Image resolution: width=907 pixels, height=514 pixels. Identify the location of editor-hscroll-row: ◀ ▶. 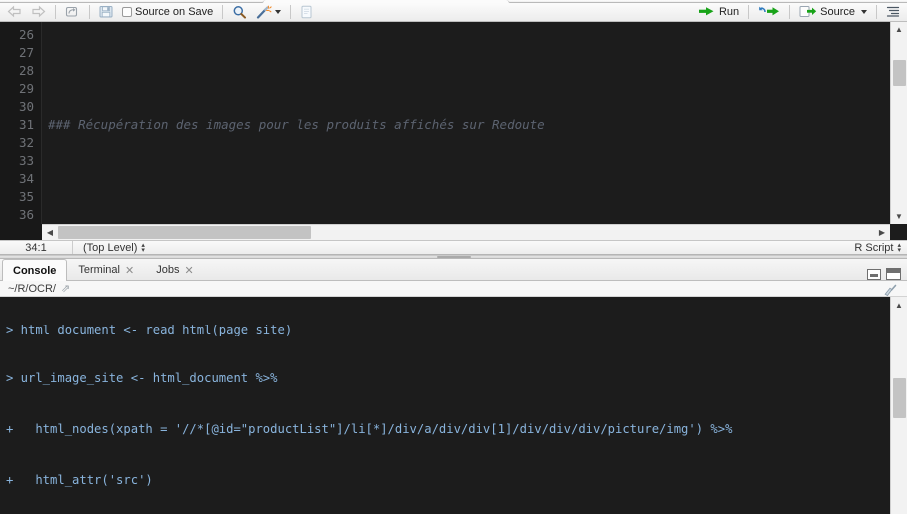
(453, 232).